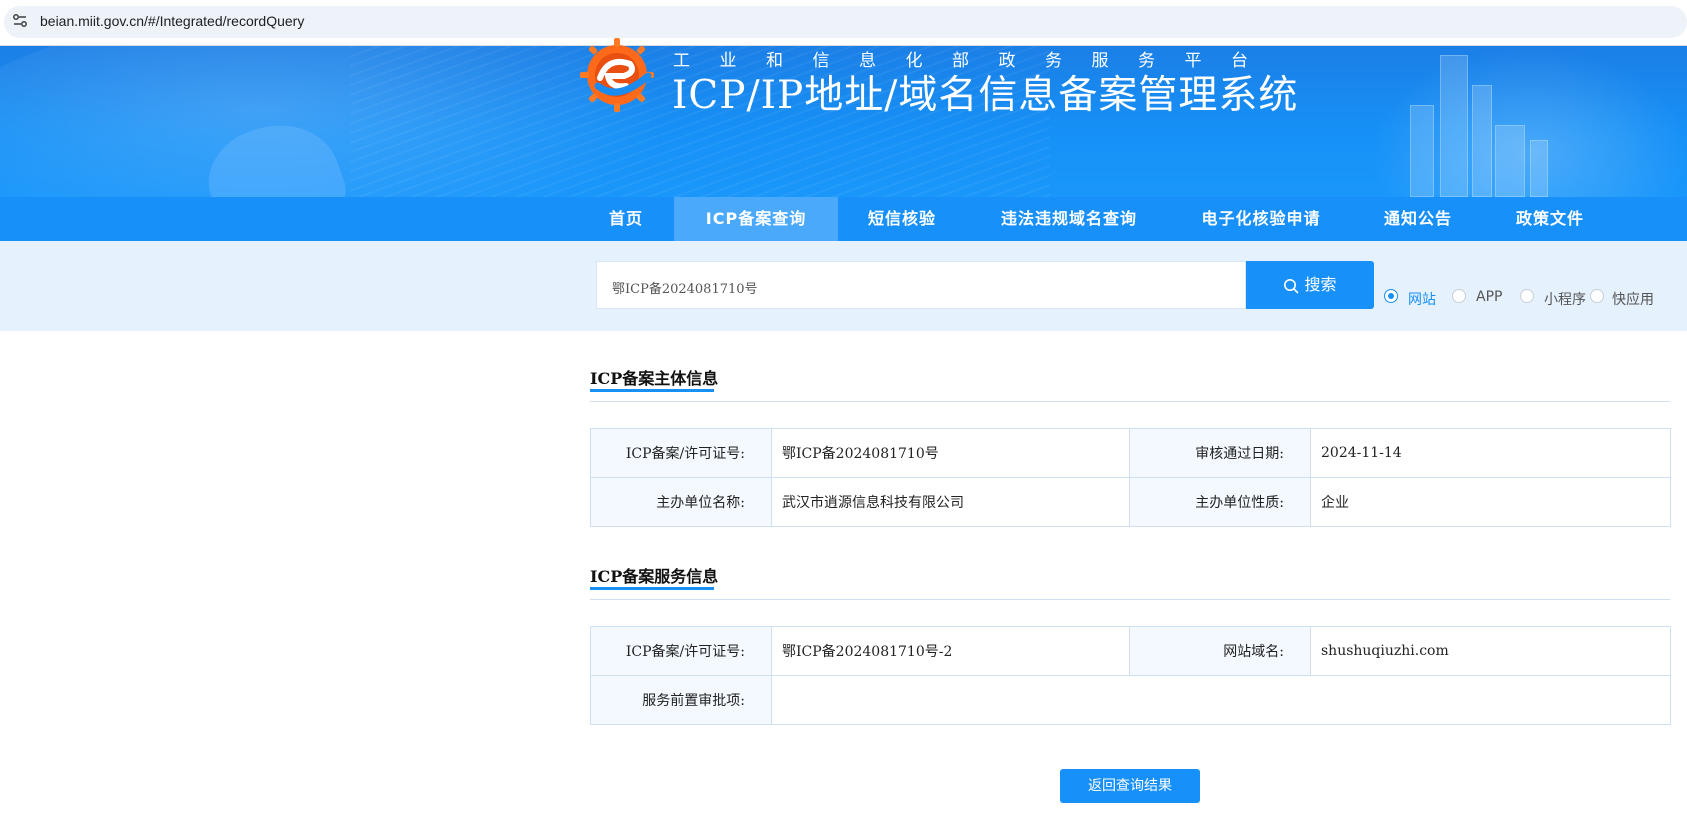  I want to click on label-website-domain: 网站域名:, so click(1220, 651).